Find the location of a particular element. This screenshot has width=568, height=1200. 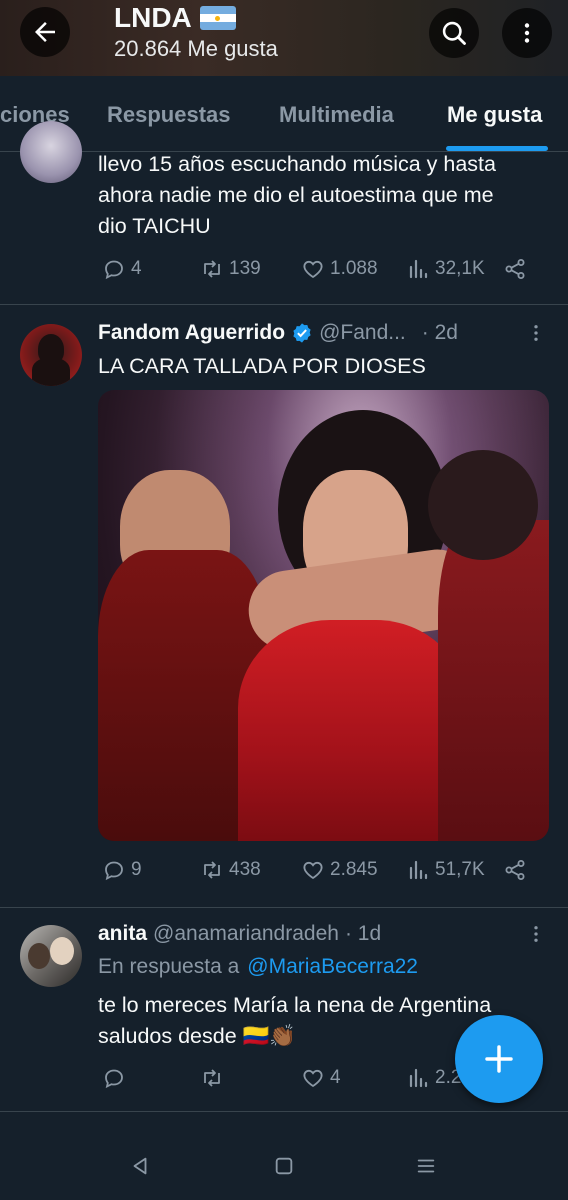

nav-home-button is located at coordinates (284, 1166).